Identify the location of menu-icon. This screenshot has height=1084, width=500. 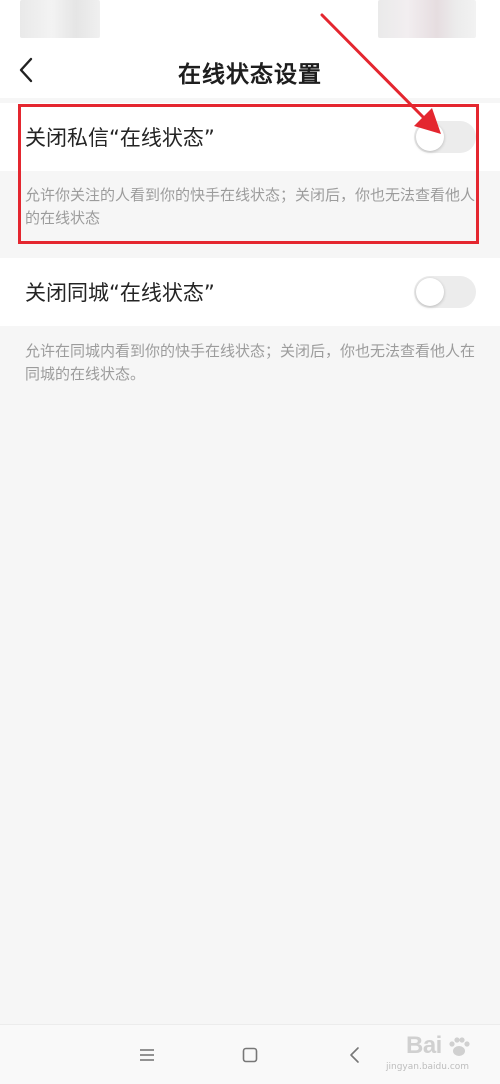
(147, 1055).